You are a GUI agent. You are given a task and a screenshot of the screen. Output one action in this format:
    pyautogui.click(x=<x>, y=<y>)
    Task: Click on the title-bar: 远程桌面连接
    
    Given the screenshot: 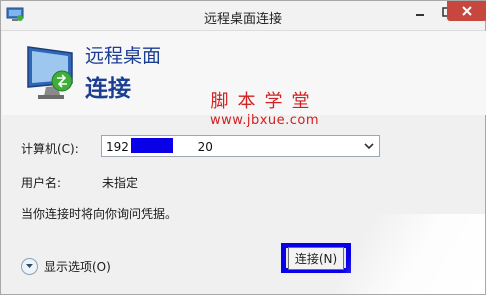 What is the action you would take?
    pyautogui.click(x=243, y=16)
    